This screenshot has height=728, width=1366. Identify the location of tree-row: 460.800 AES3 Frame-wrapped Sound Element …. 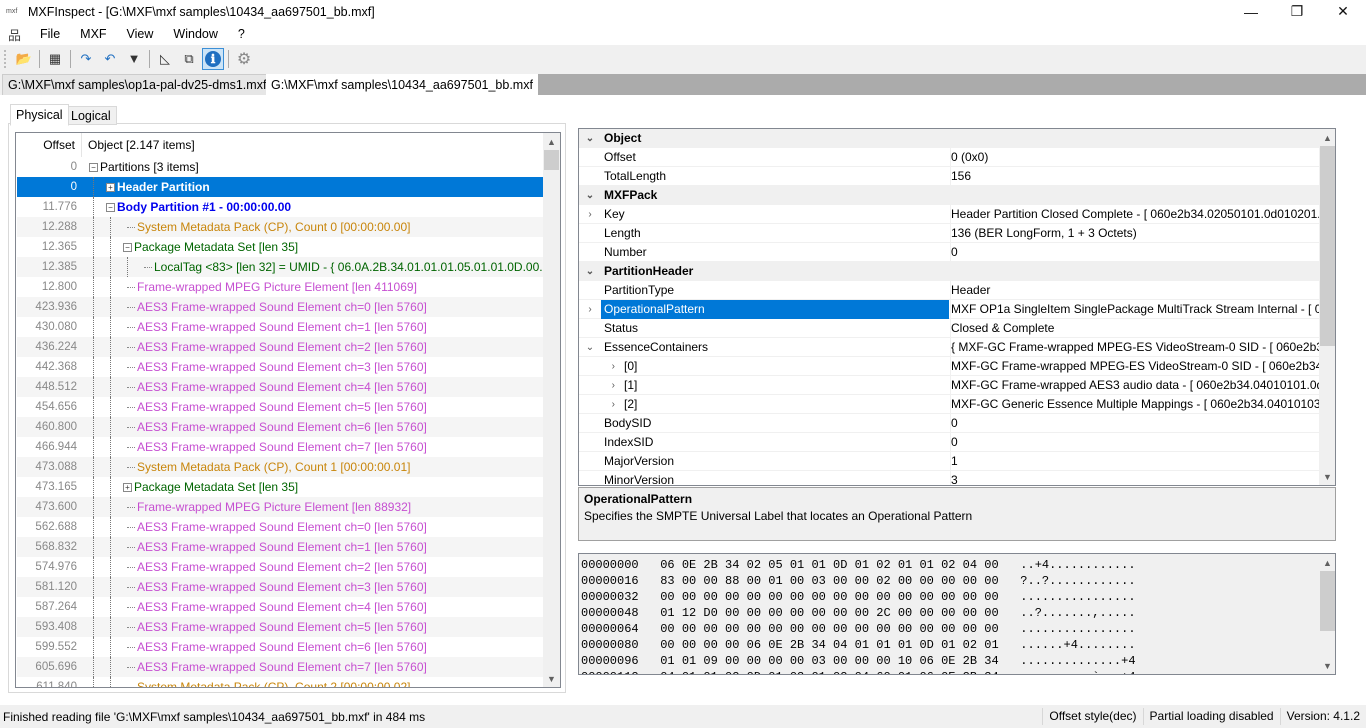
(280, 427).